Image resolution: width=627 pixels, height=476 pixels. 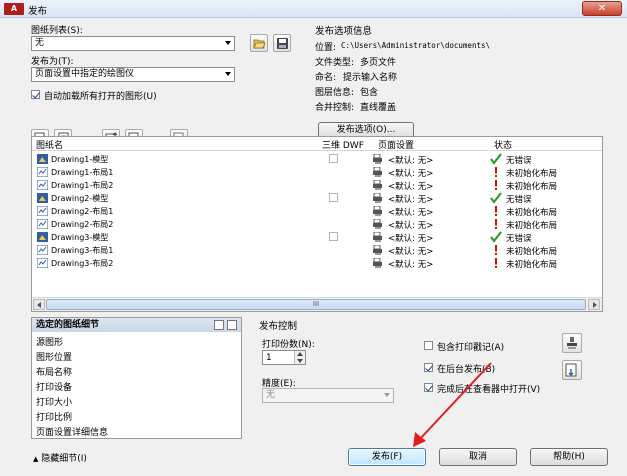 What do you see at coordinates (387, 457) in the screenshot?
I see `publish-button: 发布(F)` at bounding box center [387, 457].